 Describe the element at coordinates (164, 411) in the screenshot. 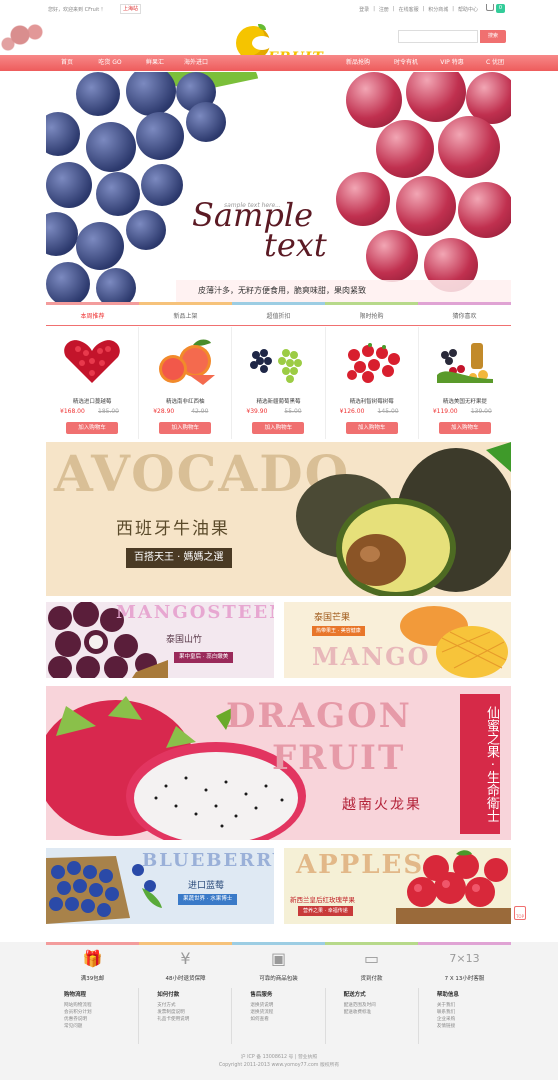

I see `product-price: ¥28.90` at that location.